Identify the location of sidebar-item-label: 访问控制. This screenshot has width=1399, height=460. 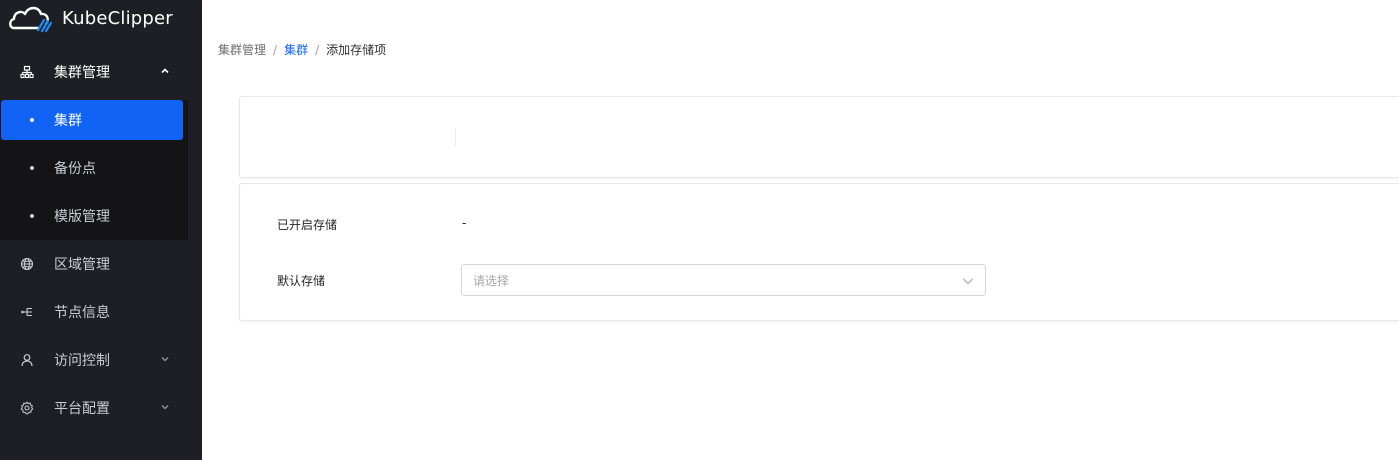
(82, 361).